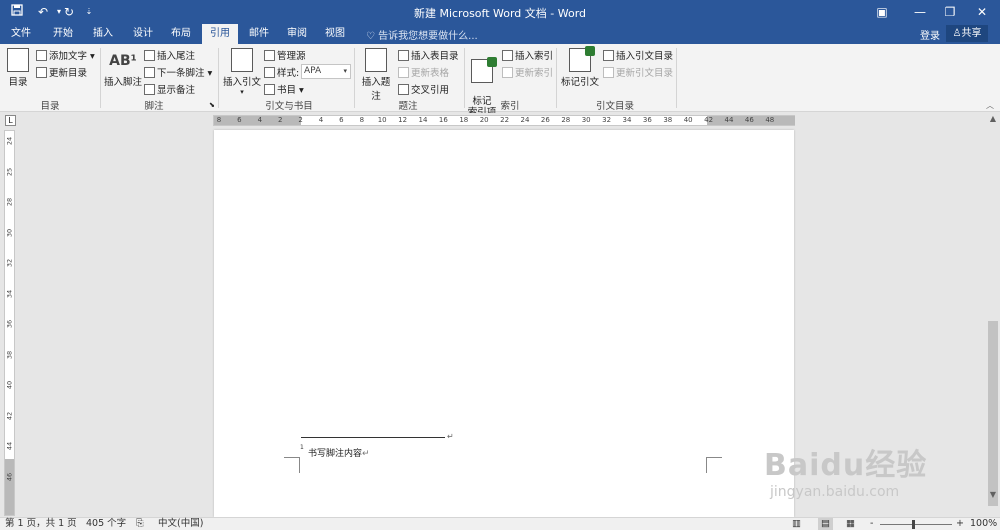  What do you see at coordinates (259, 34) in the screenshot?
I see `tab-mailings: 邮件` at bounding box center [259, 34].